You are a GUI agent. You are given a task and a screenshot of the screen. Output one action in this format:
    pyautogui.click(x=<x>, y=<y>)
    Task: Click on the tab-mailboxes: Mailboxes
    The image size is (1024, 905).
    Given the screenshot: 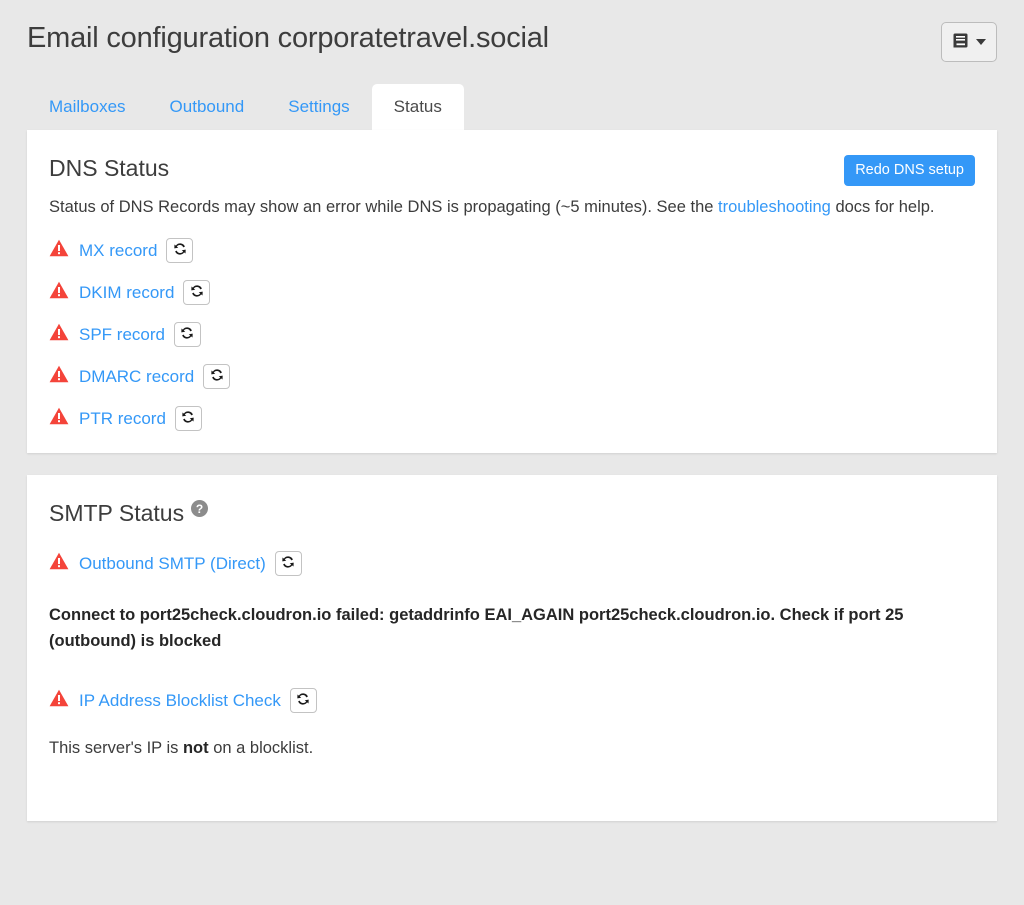 What is the action you would take?
    pyautogui.click(x=87, y=107)
    